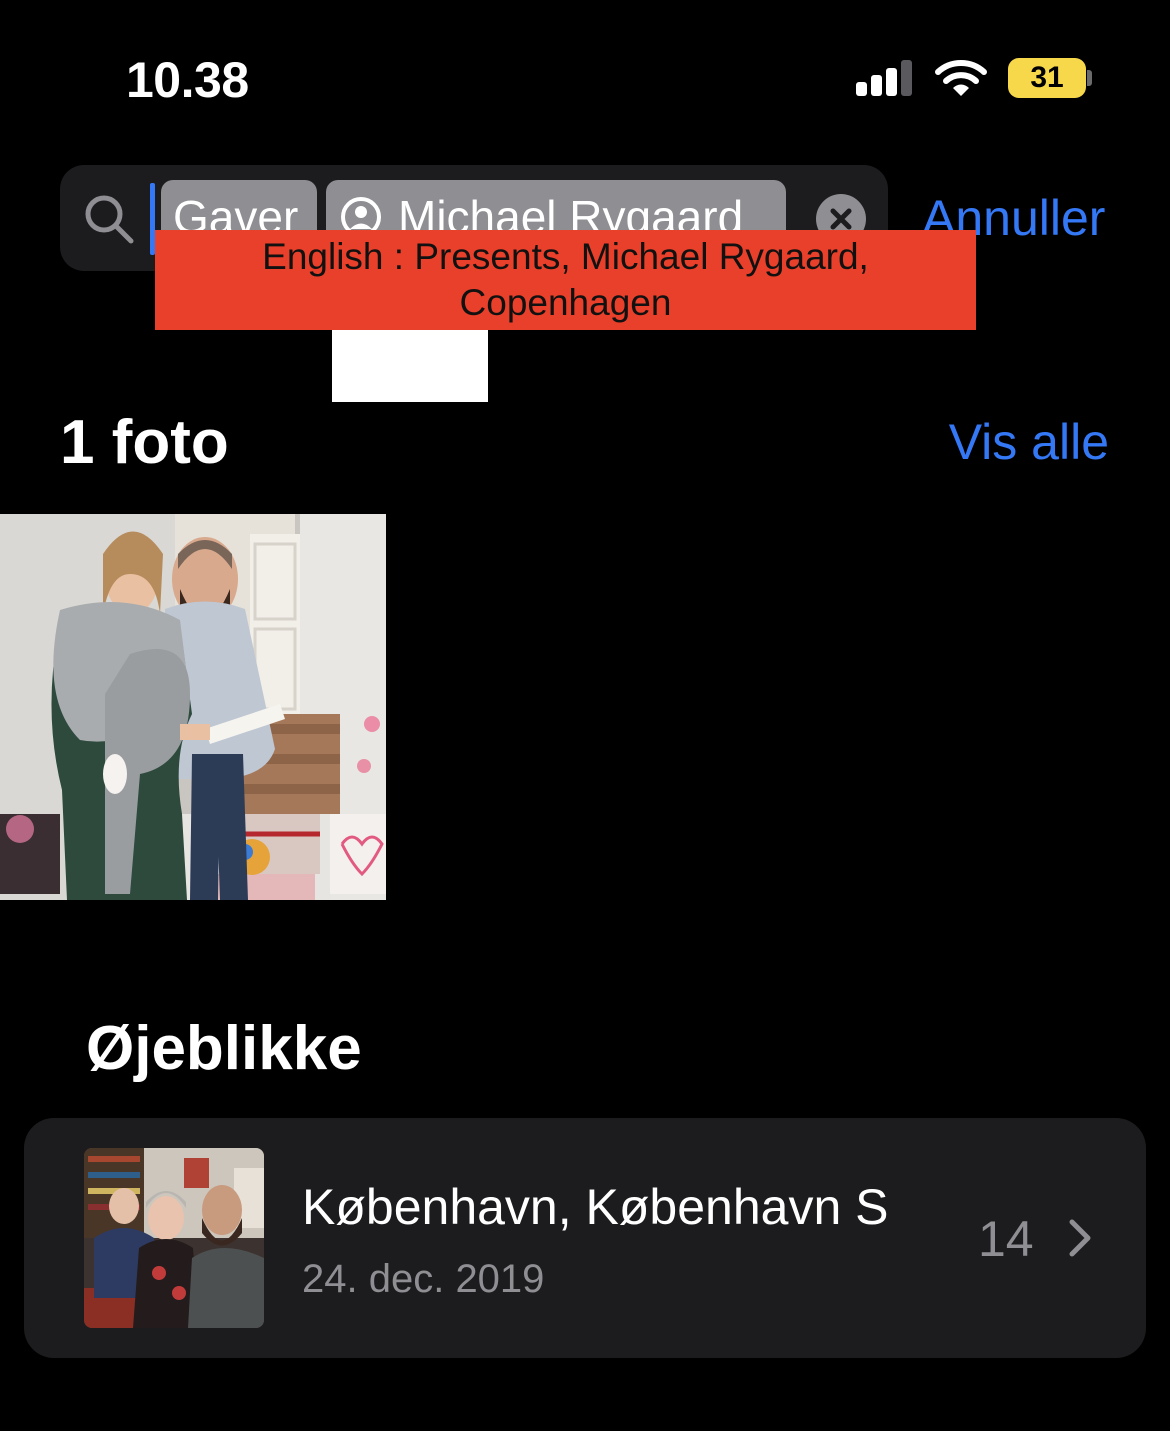  I want to click on search-icon, so click(109, 219).